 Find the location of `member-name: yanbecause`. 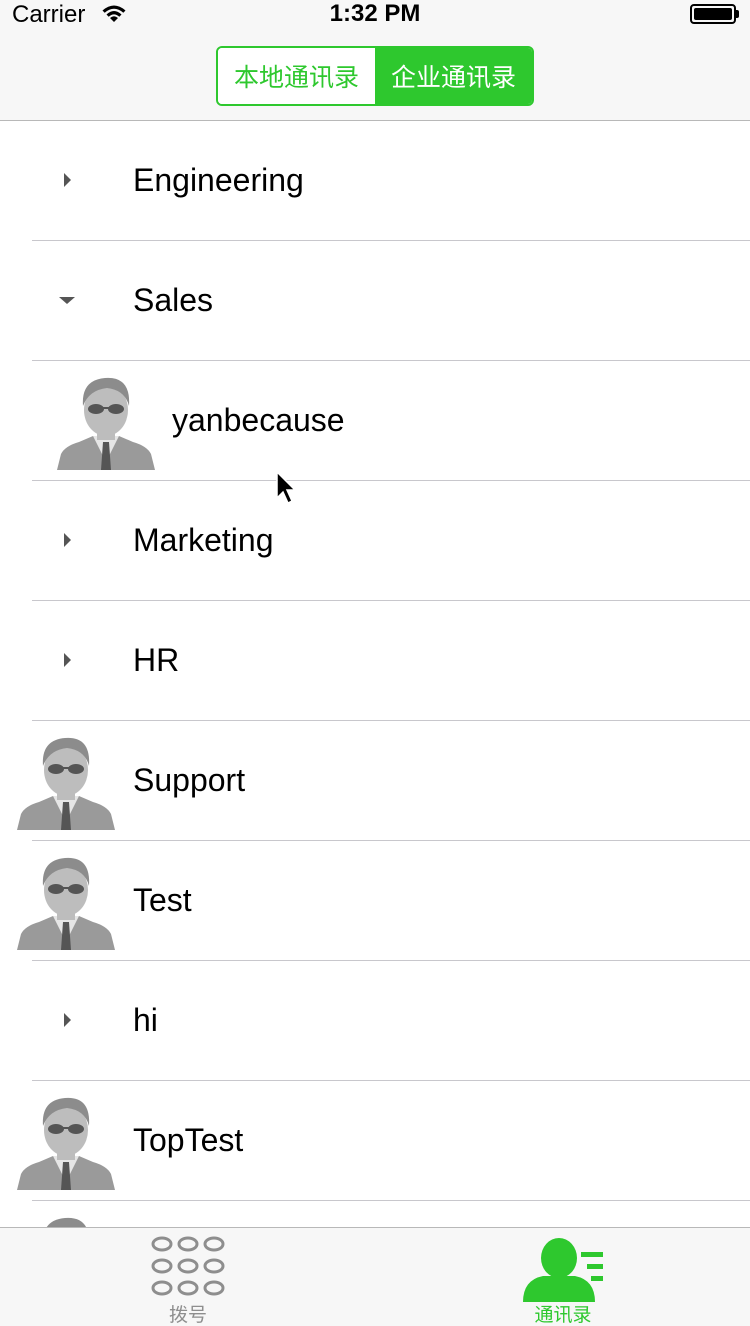

member-name: yanbecause is located at coordinates (258, 420).